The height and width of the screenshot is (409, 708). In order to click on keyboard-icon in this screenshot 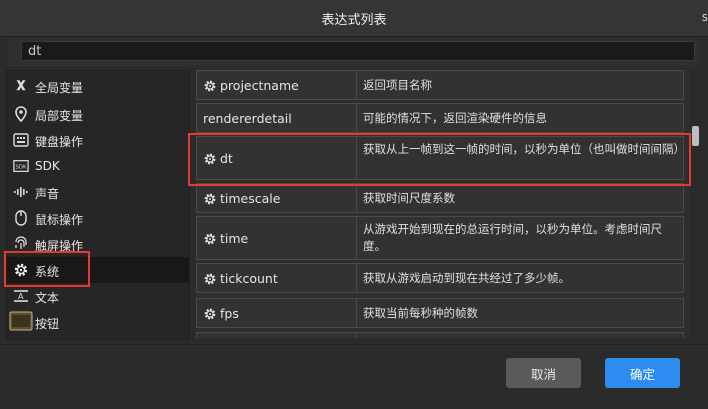, I will do `click(21, 140)`.